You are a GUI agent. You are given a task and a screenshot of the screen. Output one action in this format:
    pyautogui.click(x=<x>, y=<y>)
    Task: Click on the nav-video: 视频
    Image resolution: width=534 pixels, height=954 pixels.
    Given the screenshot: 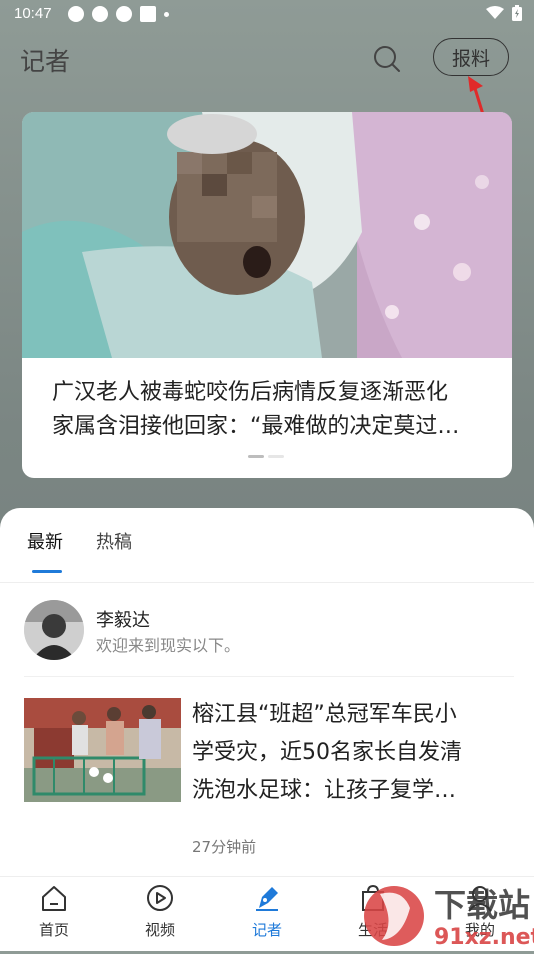 What is the action you would take?
    pyautogui.click(x=160, y=911)
    